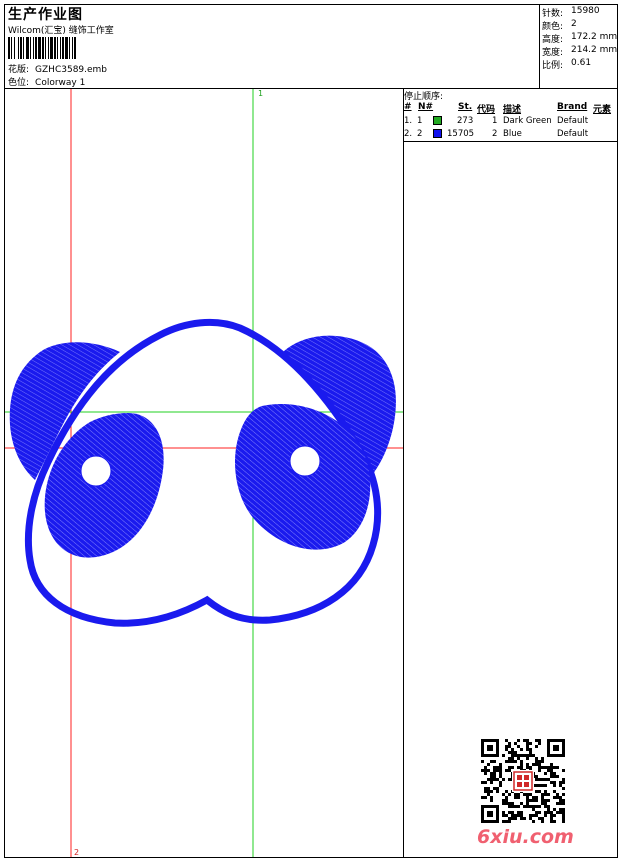  Describe the element at coordinates (420, 121) in the screenshot. I see `row1-needle: 1` at that location.